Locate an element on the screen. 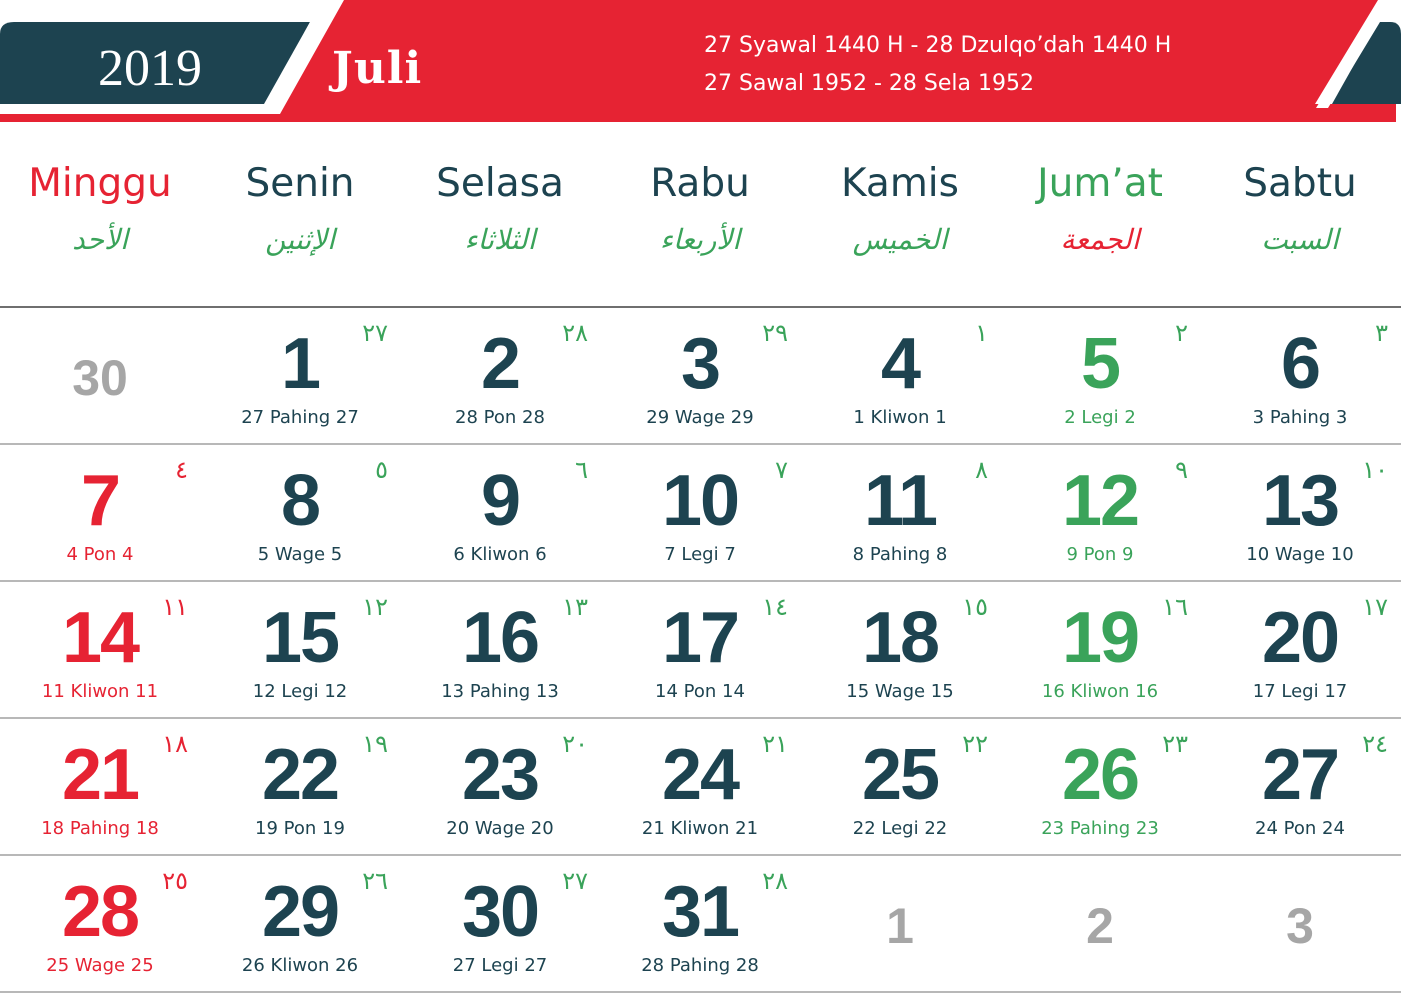  weekday-tuesday: Selasa الثلاثاء is located at coordinates (500, 223).